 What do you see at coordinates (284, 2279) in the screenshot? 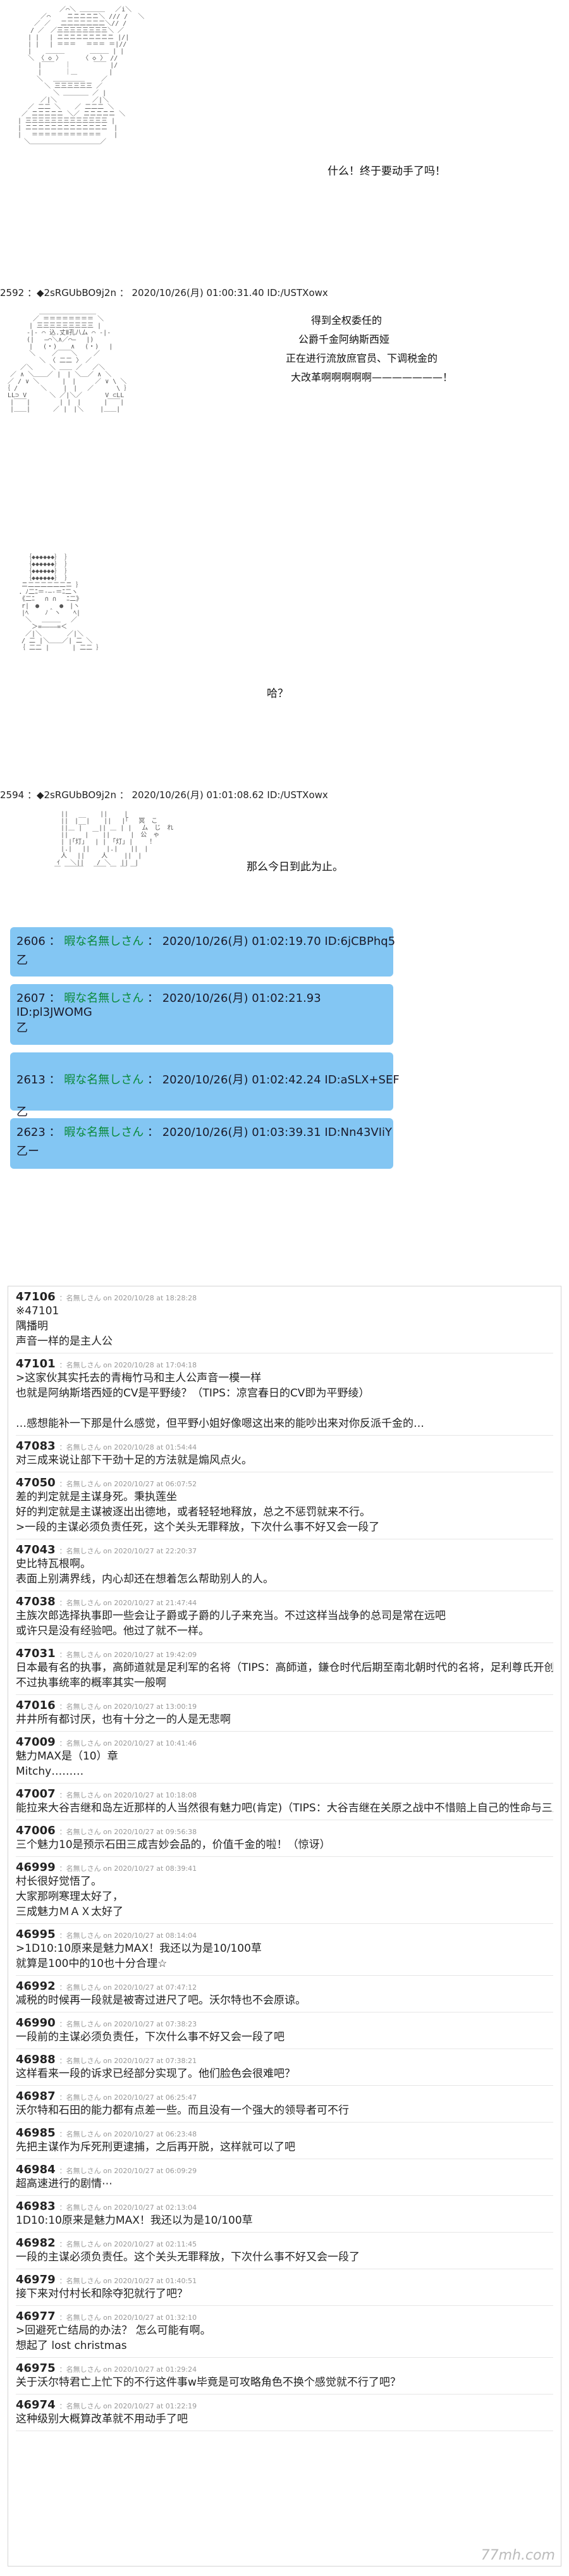
I see `comment-head: 46979 ：名無しさん on 2020/10/27 at 01:40:51` at bounding box center [284, 2279].